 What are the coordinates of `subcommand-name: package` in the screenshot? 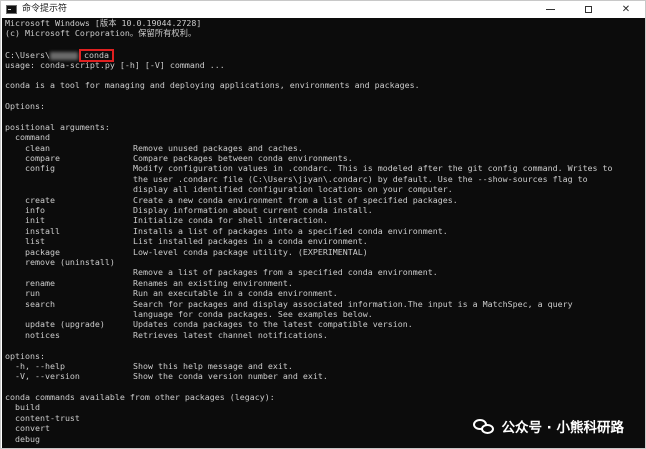 It's located at (32, 251).